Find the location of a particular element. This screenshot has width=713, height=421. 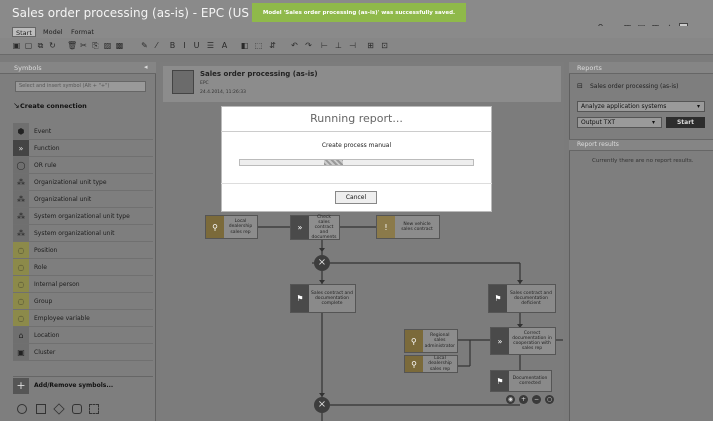

zoom-in-icon: + is located at coordinates (523, 399).